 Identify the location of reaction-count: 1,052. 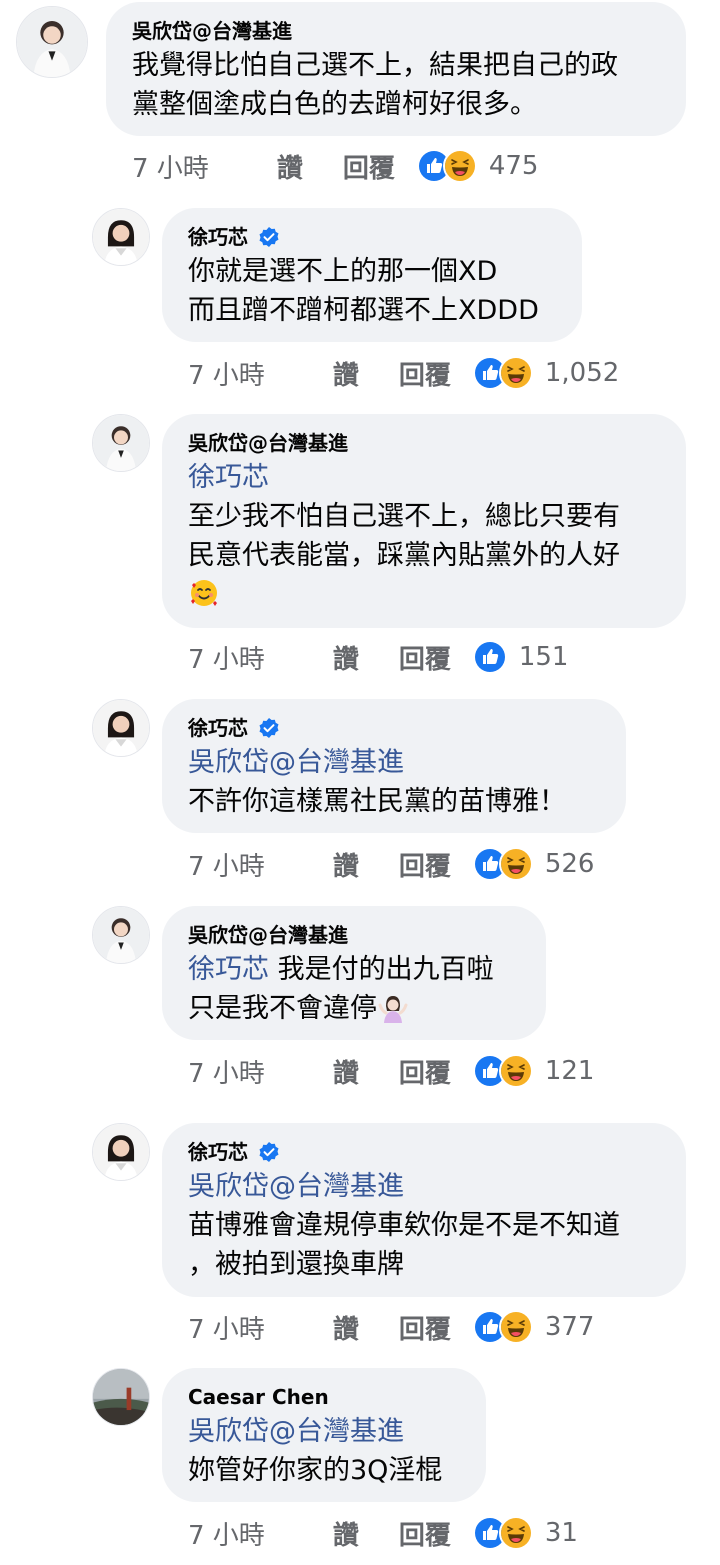
(582, 373).